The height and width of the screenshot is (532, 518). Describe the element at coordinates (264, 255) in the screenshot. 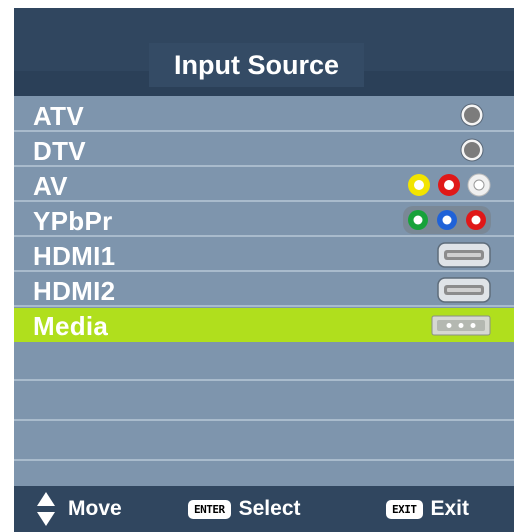

I see `source-item-hdmi1: HDMI1` at that location.